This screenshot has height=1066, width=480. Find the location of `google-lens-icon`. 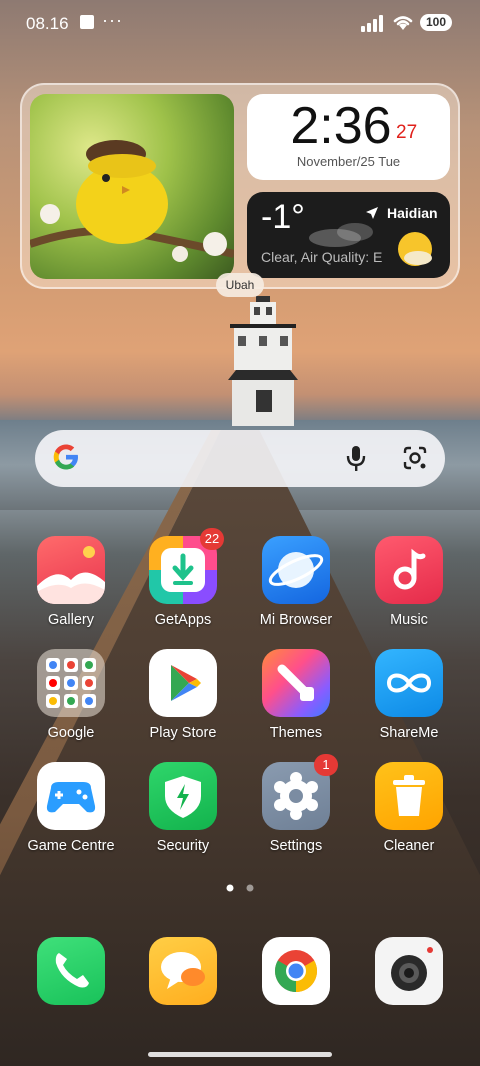

google-lens-icon is located at coordinates (415, 458).